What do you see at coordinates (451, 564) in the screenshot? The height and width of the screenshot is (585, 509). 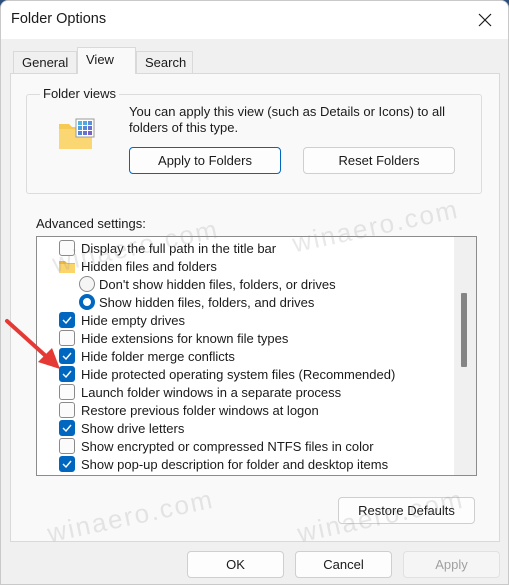 I see `apply-button: Apply` at bounding box center [451, 564].